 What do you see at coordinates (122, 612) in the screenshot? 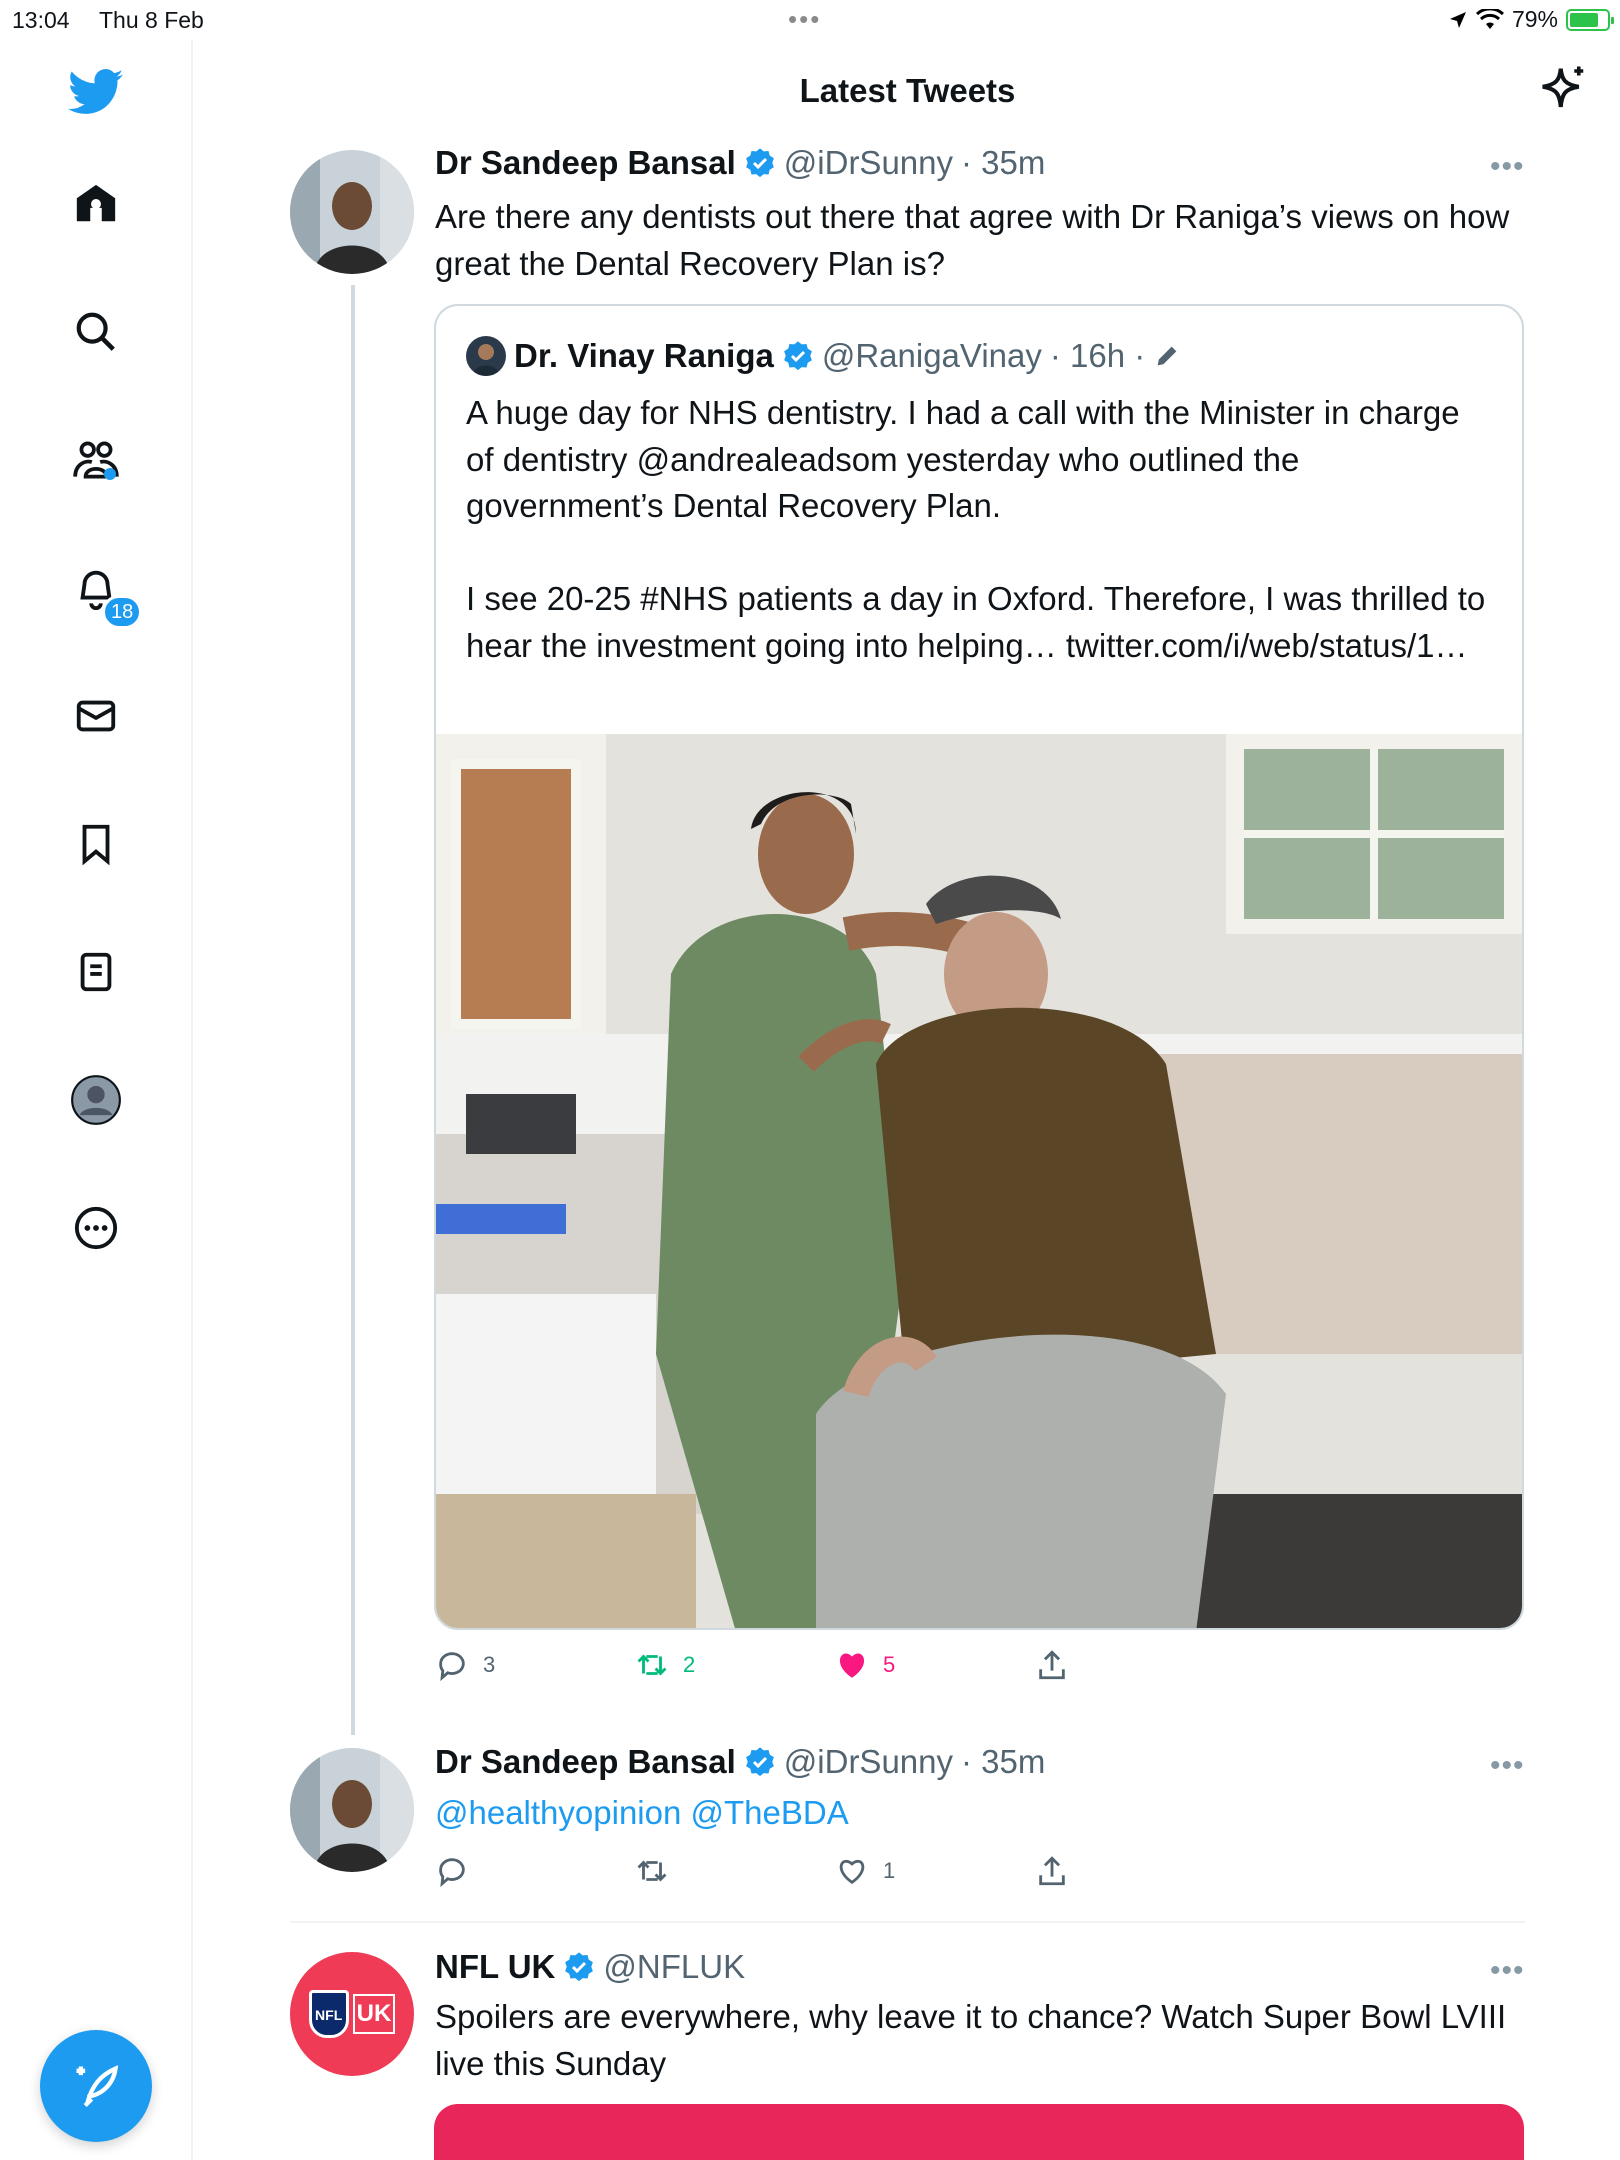
I see `notifications-badge: 18` at bounding box center [122, 612].